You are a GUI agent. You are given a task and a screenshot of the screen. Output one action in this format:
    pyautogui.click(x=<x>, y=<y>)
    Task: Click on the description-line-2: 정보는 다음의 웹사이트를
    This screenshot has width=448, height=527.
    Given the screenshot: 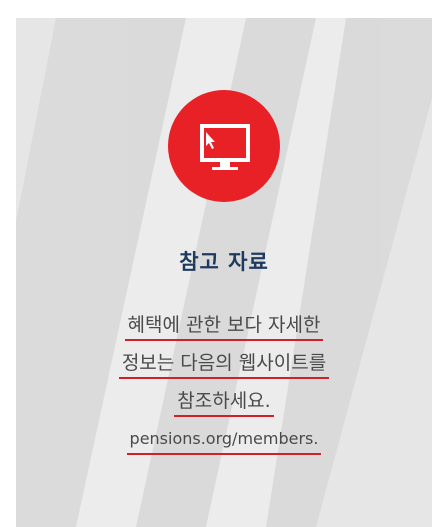 What is the action you would take?
    pyautogui.click(x=224, y=364)
    